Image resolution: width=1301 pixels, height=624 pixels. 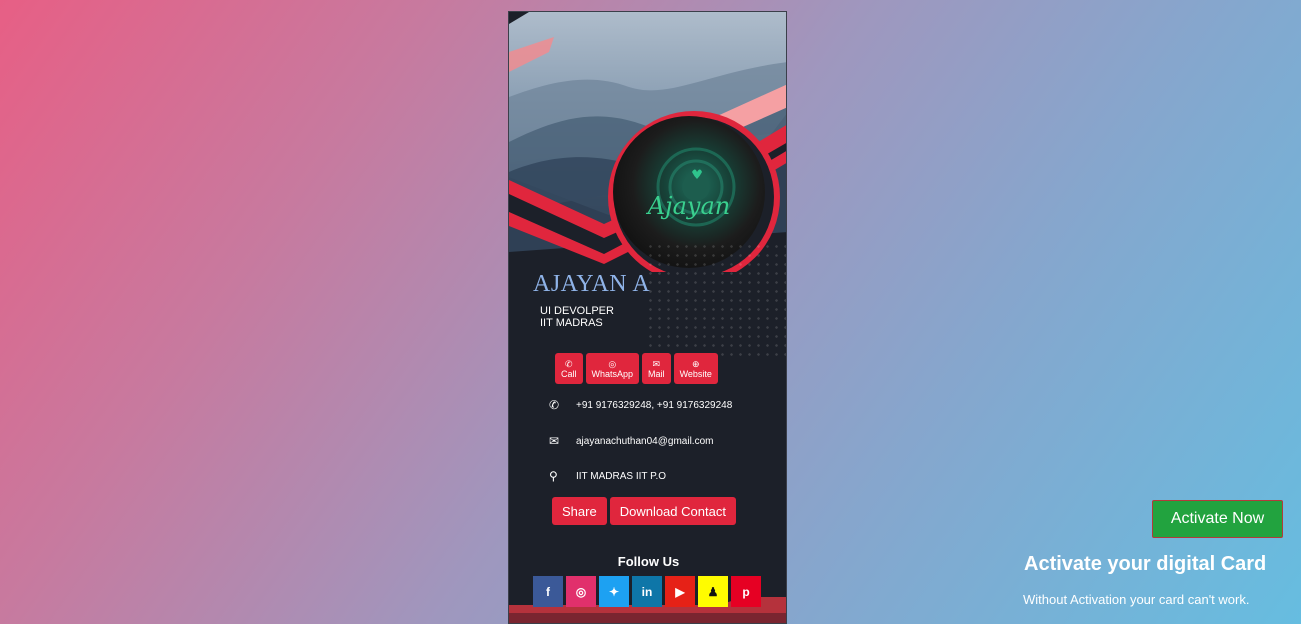 I want to click on facebook-icon: f, so click(x=548, y=591).